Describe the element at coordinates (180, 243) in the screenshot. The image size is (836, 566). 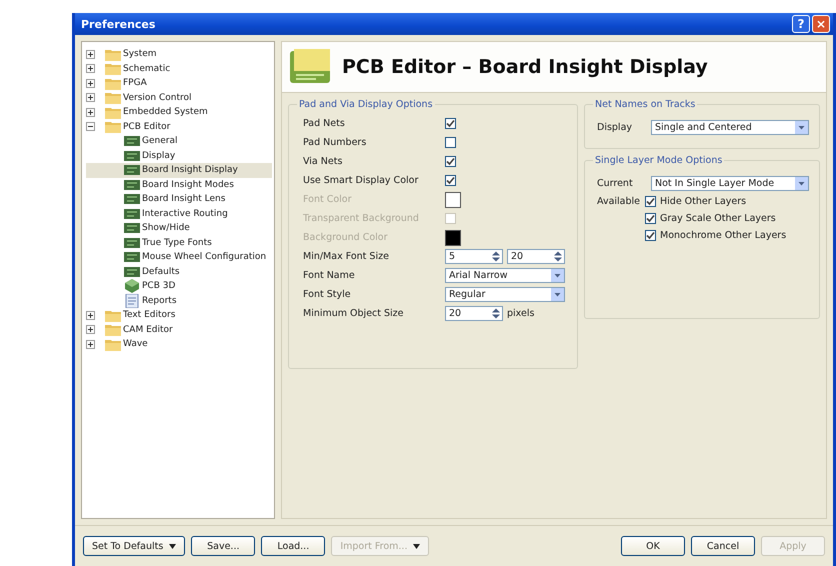
I see `tree-item: True Type Fonts` at that location.